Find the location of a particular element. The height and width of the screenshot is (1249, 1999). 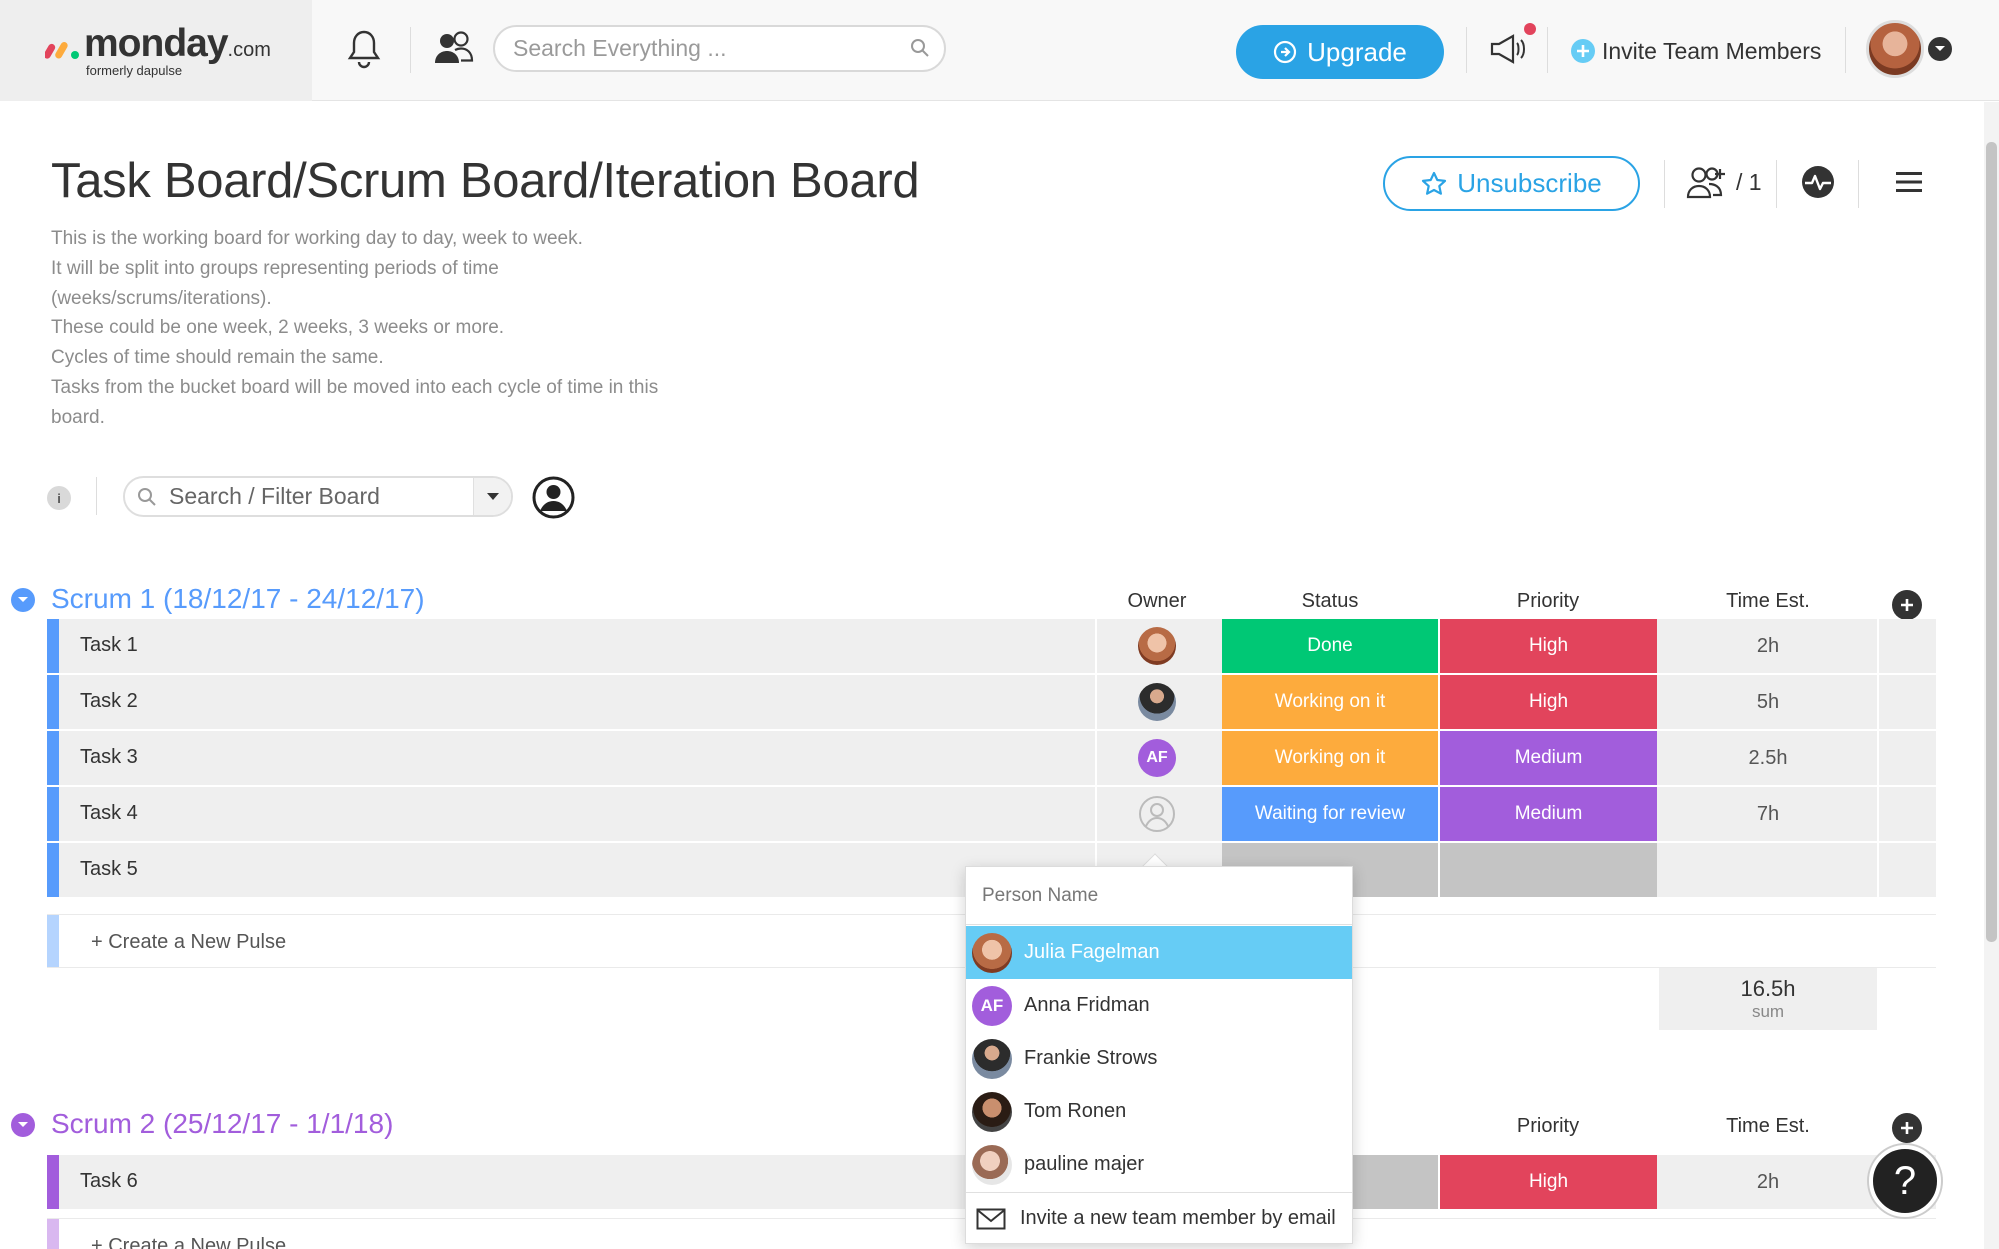

table-row: Task 4 Waiting for reviewMedium7h is located at coordinates (991, 814).